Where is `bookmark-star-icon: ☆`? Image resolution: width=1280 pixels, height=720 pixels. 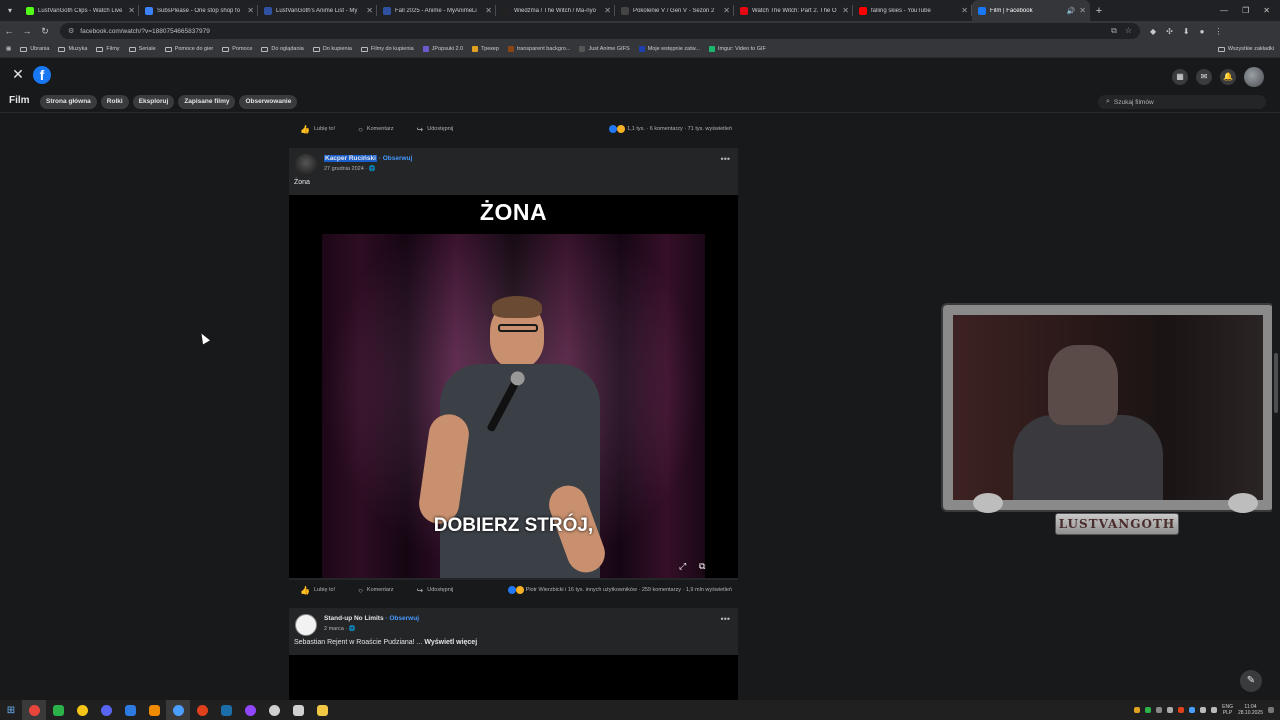
bookmark-star-icon: ☆ is located at coordinates (1128, 31).